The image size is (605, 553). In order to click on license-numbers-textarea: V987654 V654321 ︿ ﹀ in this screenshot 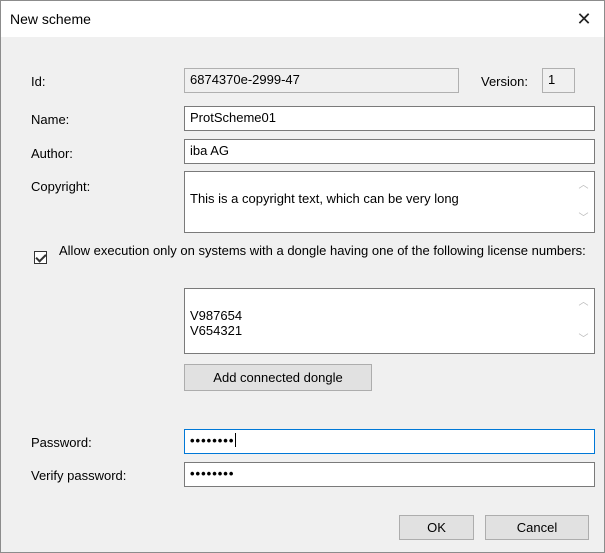, I will do `click(389, 321)`.